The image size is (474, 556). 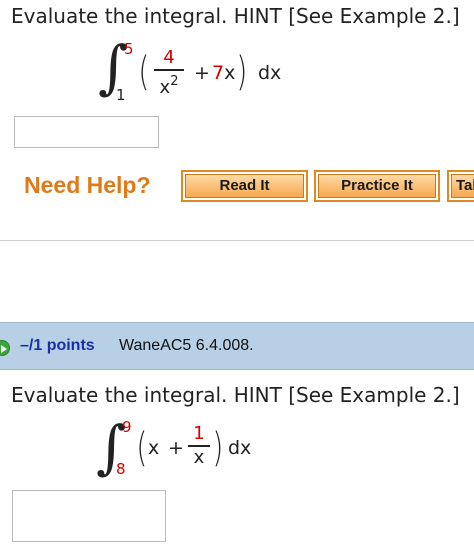 I want to click on problem-2-answer-input, so click(x=89, y=516).